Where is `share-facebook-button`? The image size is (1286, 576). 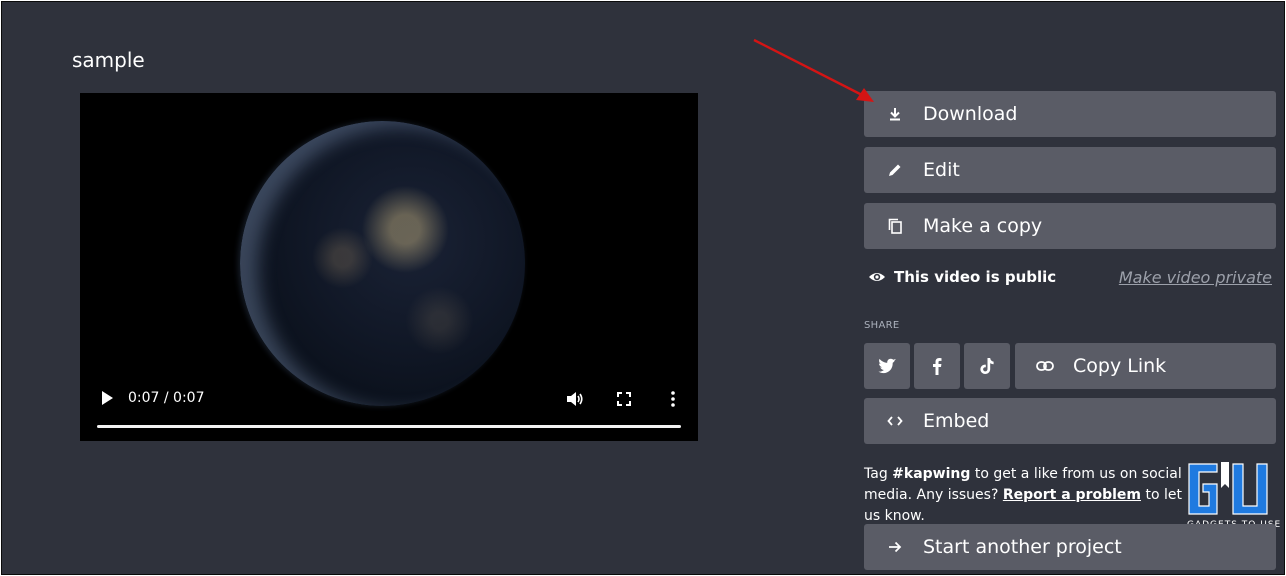
share-facebook-button is located at coordinates (937, 366).